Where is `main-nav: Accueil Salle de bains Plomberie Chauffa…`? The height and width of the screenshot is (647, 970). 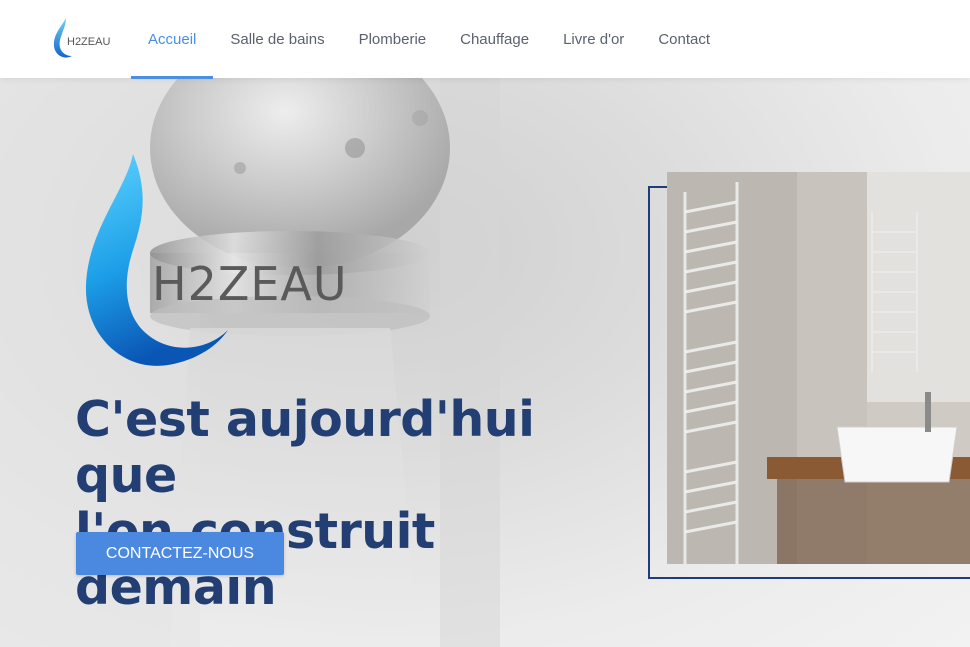 main-nav: Accueil Salle de bains Plomberie Chauffa… is located at coordinates (429, 39).